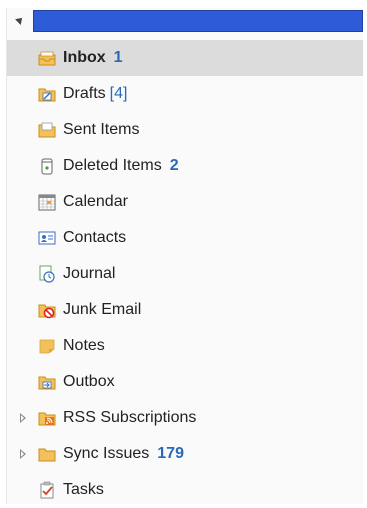 This screenshot has height=508, width=367. Describe the element at coordinates (20, 20) in the screenshot. I see `collapse-caret-icon` at that location.